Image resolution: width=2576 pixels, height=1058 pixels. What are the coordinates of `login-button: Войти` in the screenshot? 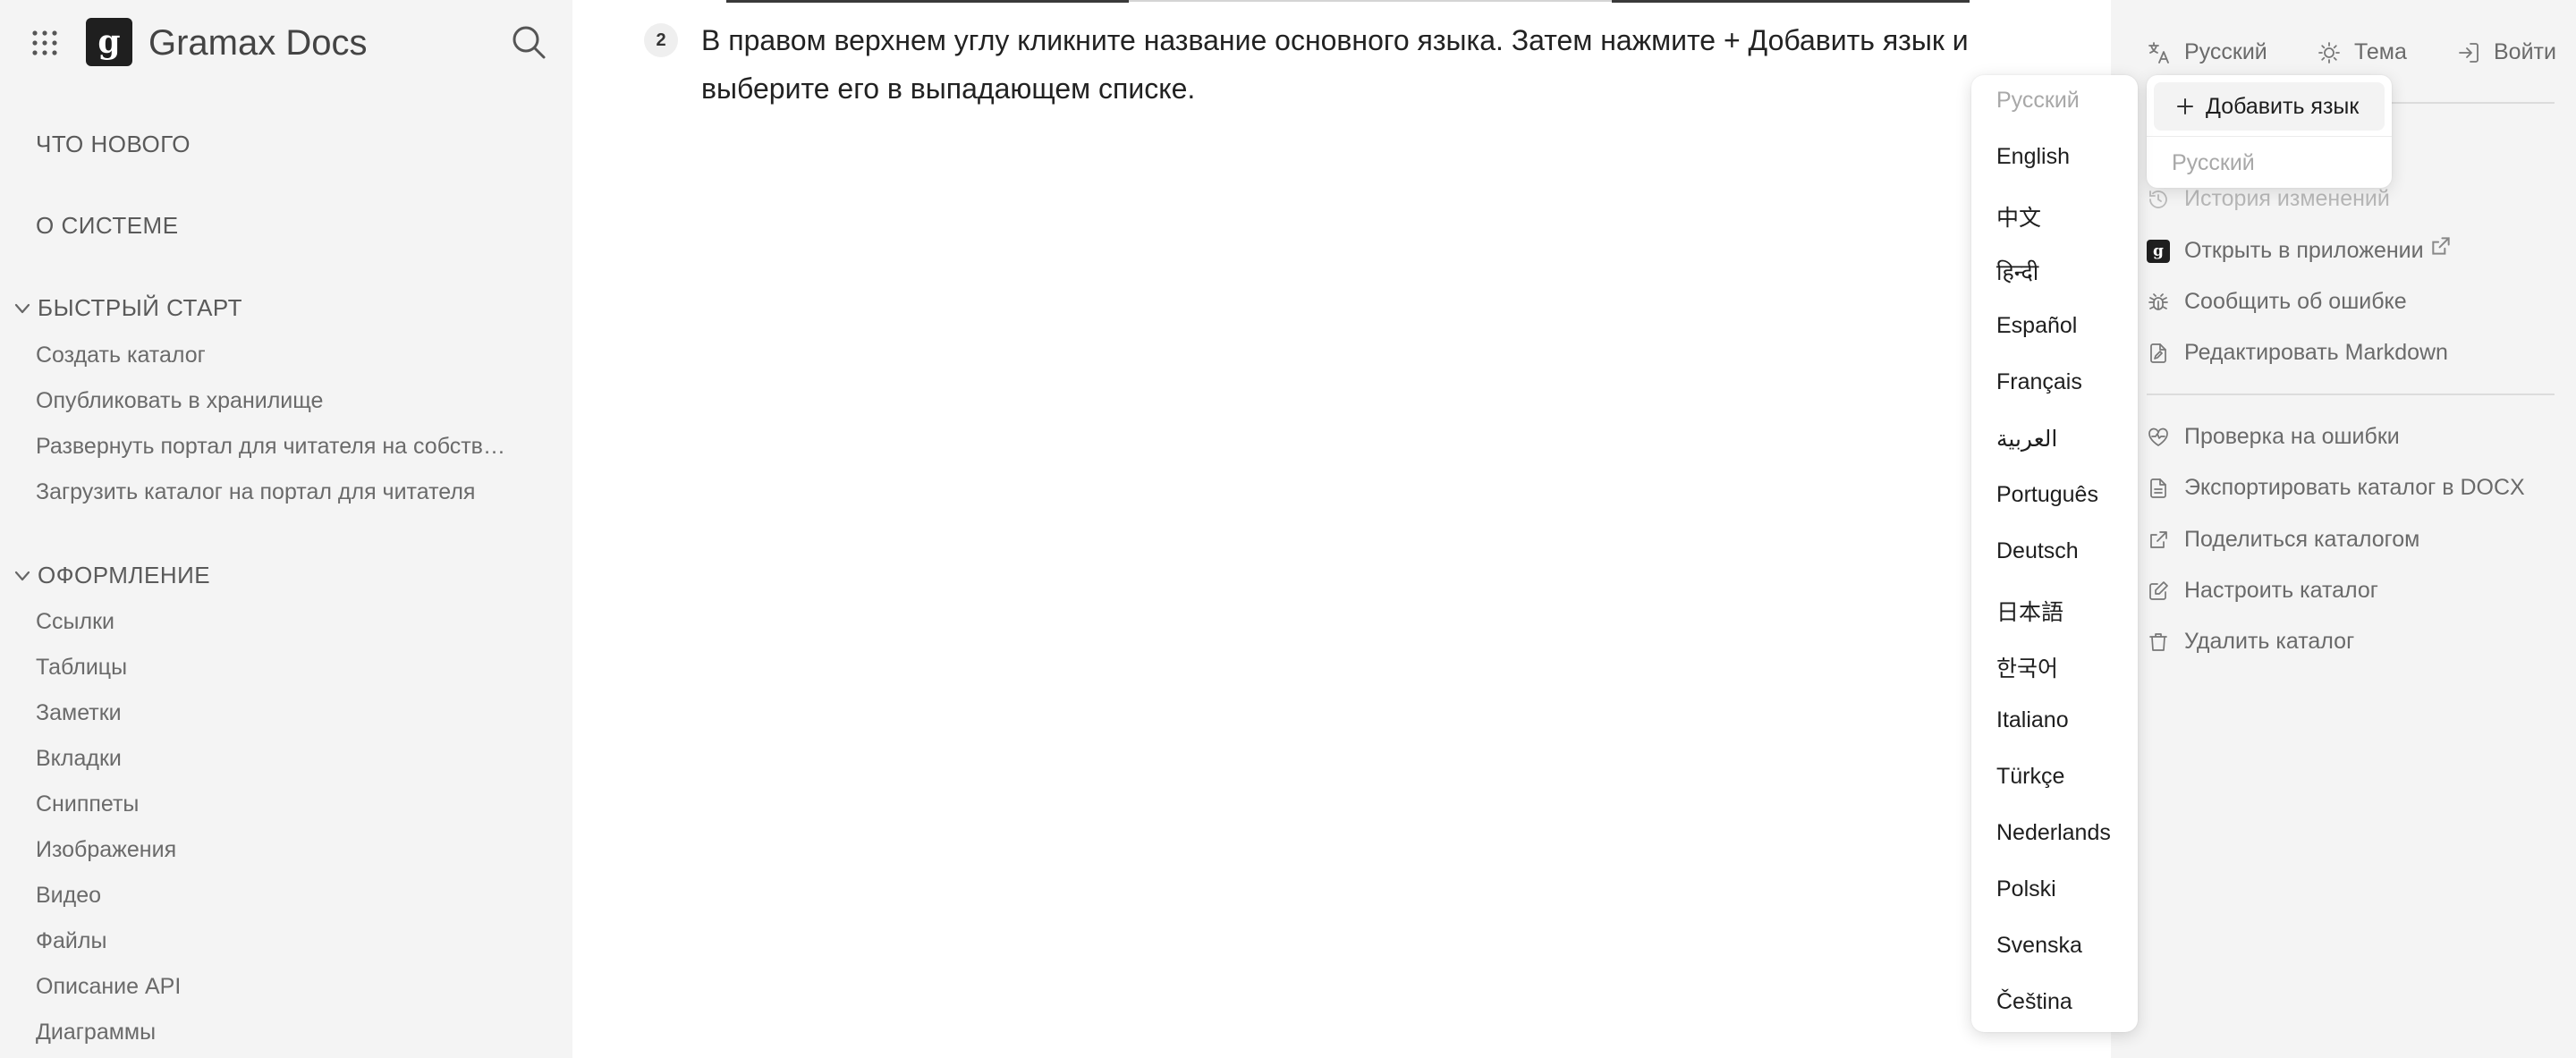 It's located at (2506, 52).